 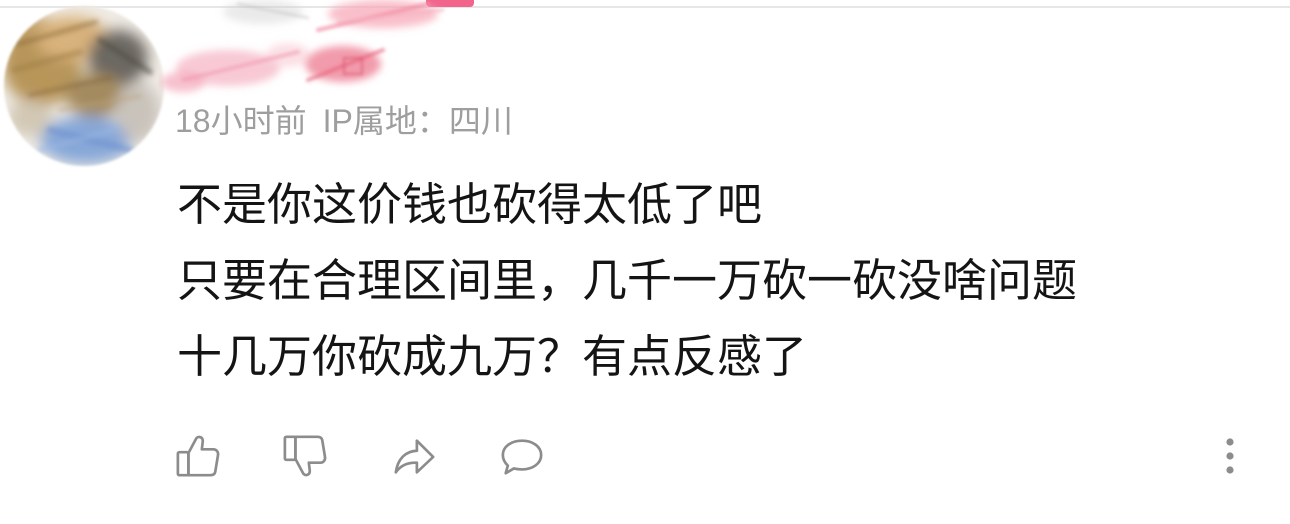 I want to click on reply-button, so click(x=522, y=456).